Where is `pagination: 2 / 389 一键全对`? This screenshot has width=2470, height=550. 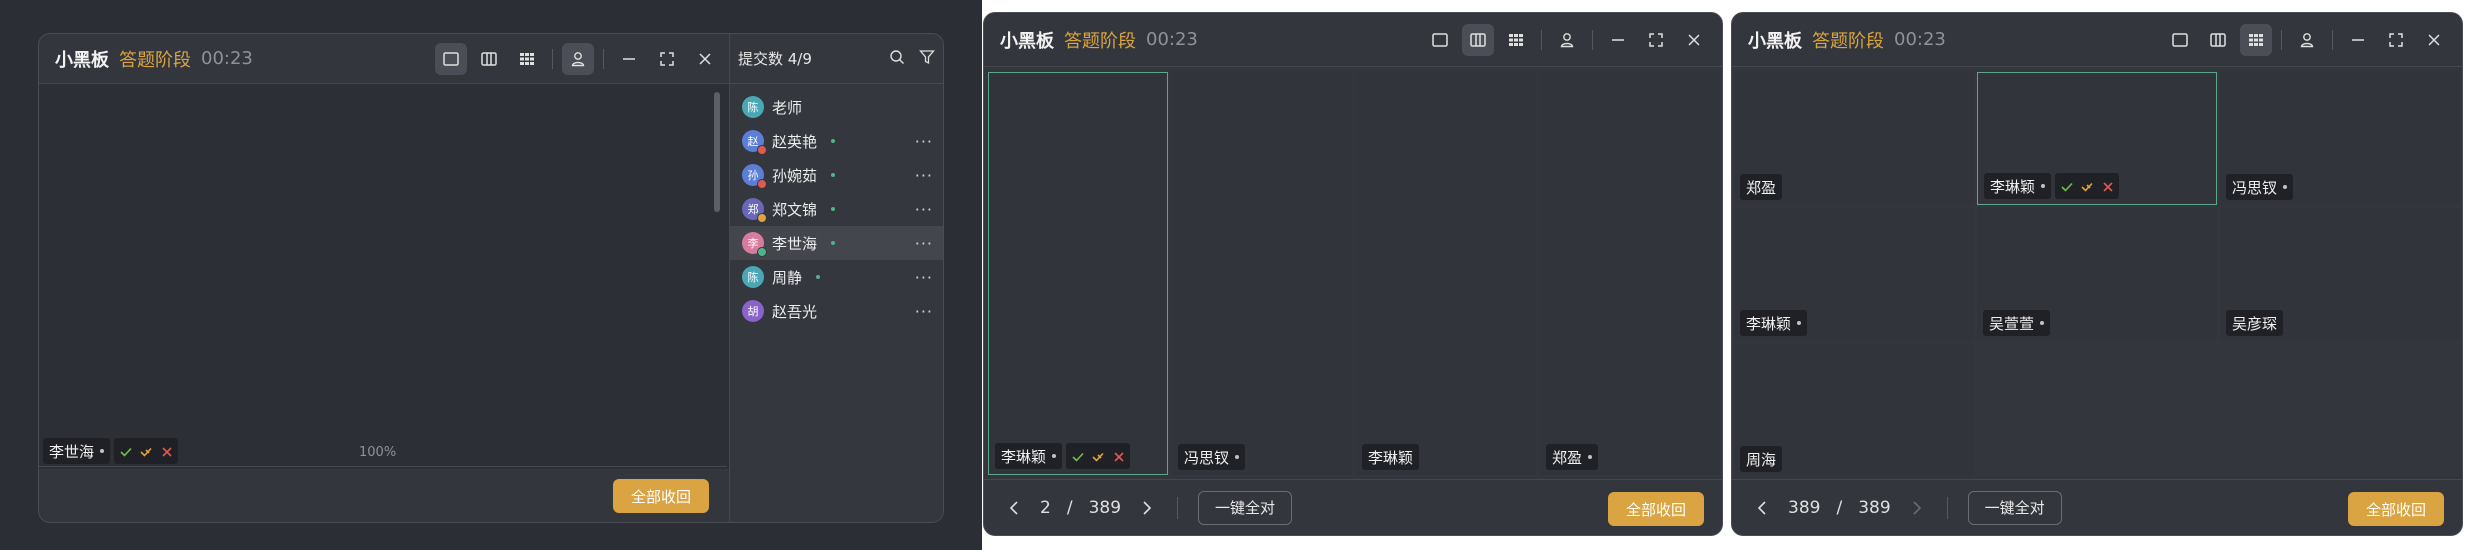
pagination: 2 / 389 一键全对 is located at coordinates (1148, 507).